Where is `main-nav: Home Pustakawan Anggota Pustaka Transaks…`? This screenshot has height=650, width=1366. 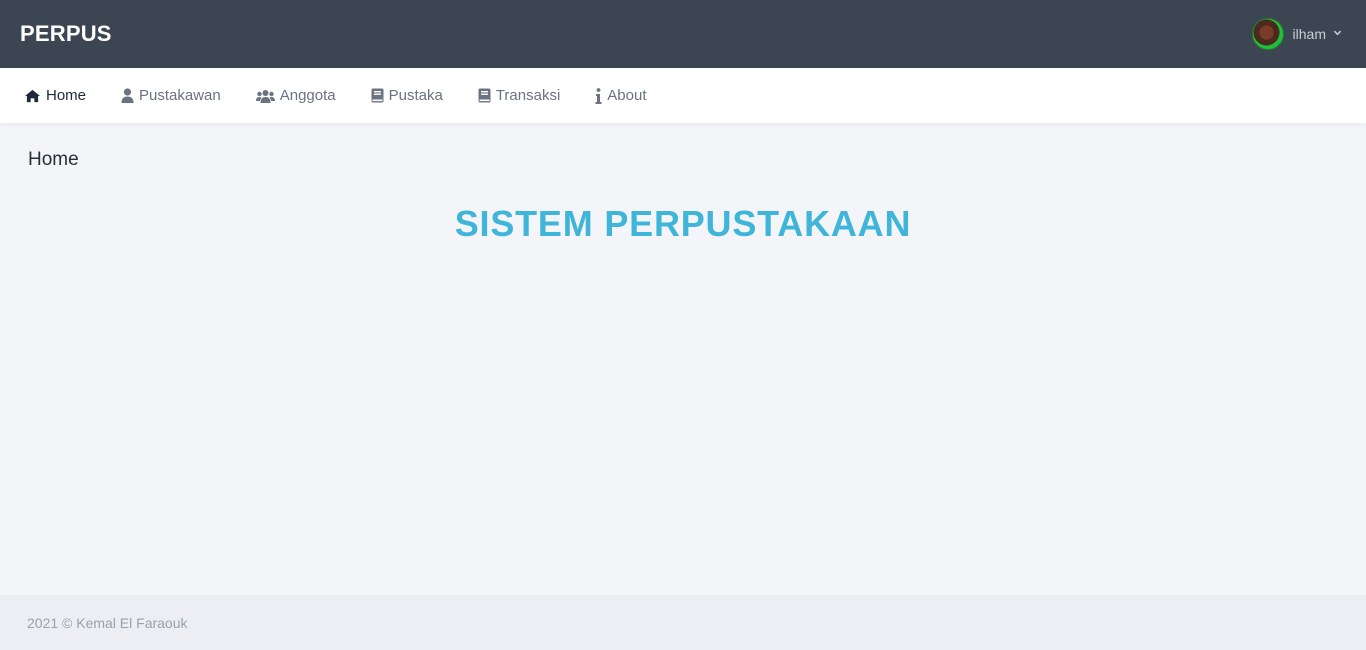 main-nav: Home Pustakawan Anggota Pustaka Transaks… is located at coordinates (683, 95).